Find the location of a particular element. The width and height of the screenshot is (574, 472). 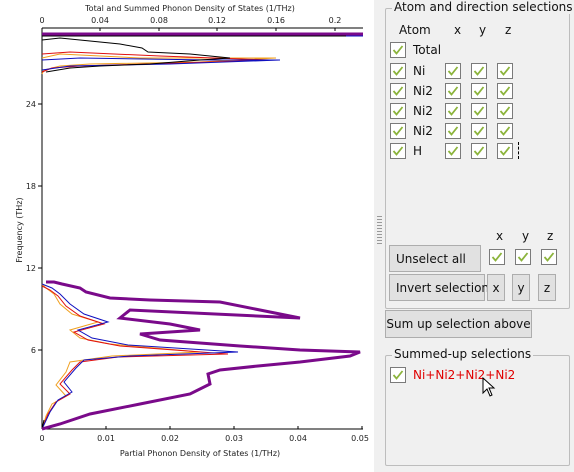

total-checkbox is located at coordinates (398, 50).